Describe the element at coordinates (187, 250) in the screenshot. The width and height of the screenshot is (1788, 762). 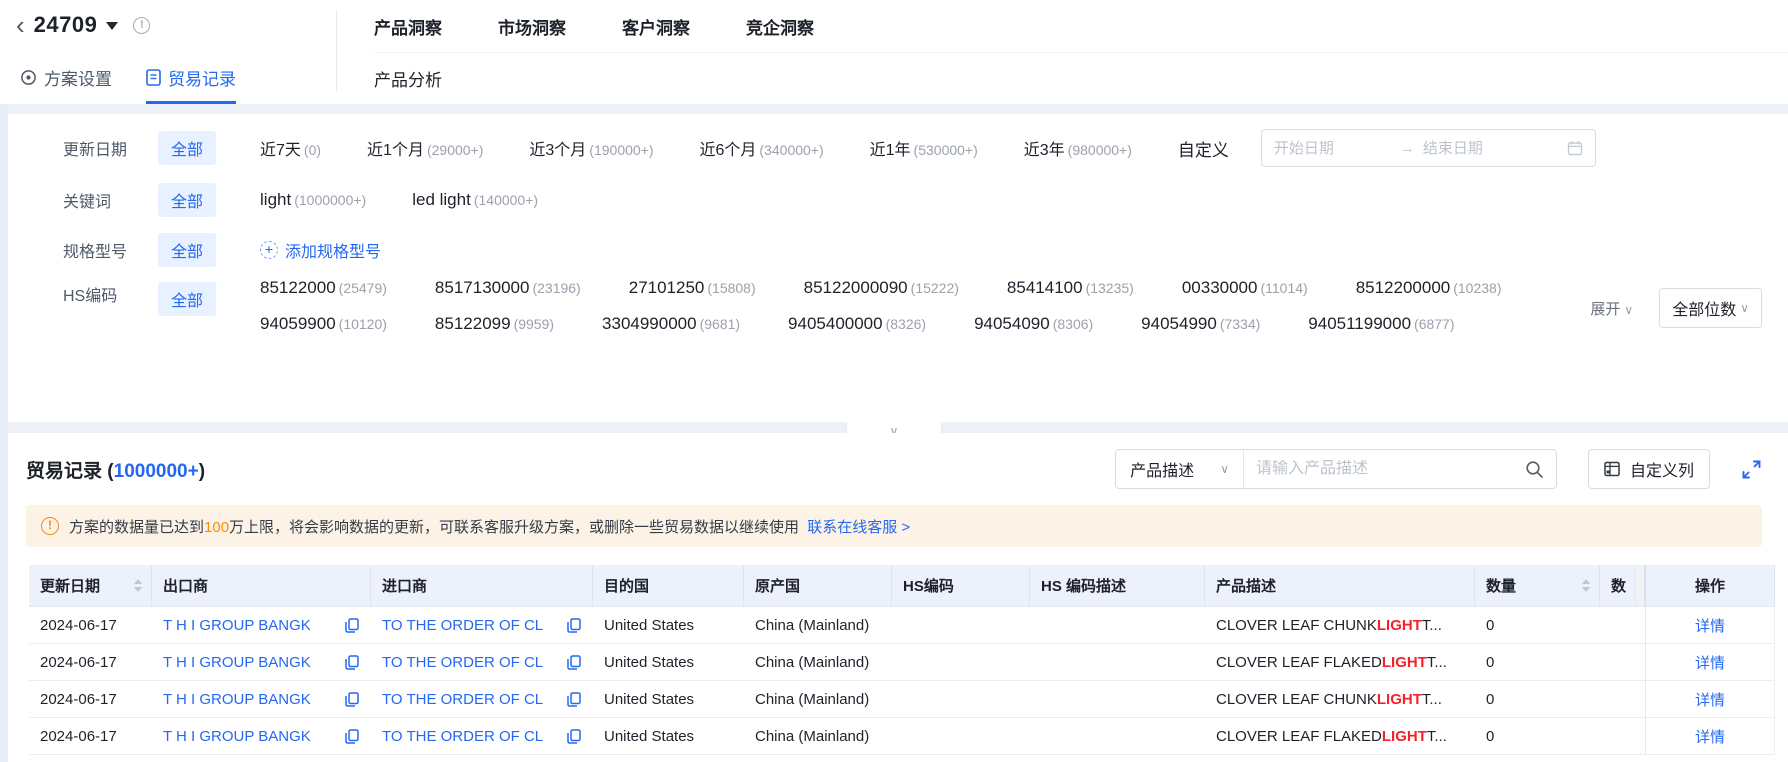
I see `spec-all-chip: 全部` at that location.